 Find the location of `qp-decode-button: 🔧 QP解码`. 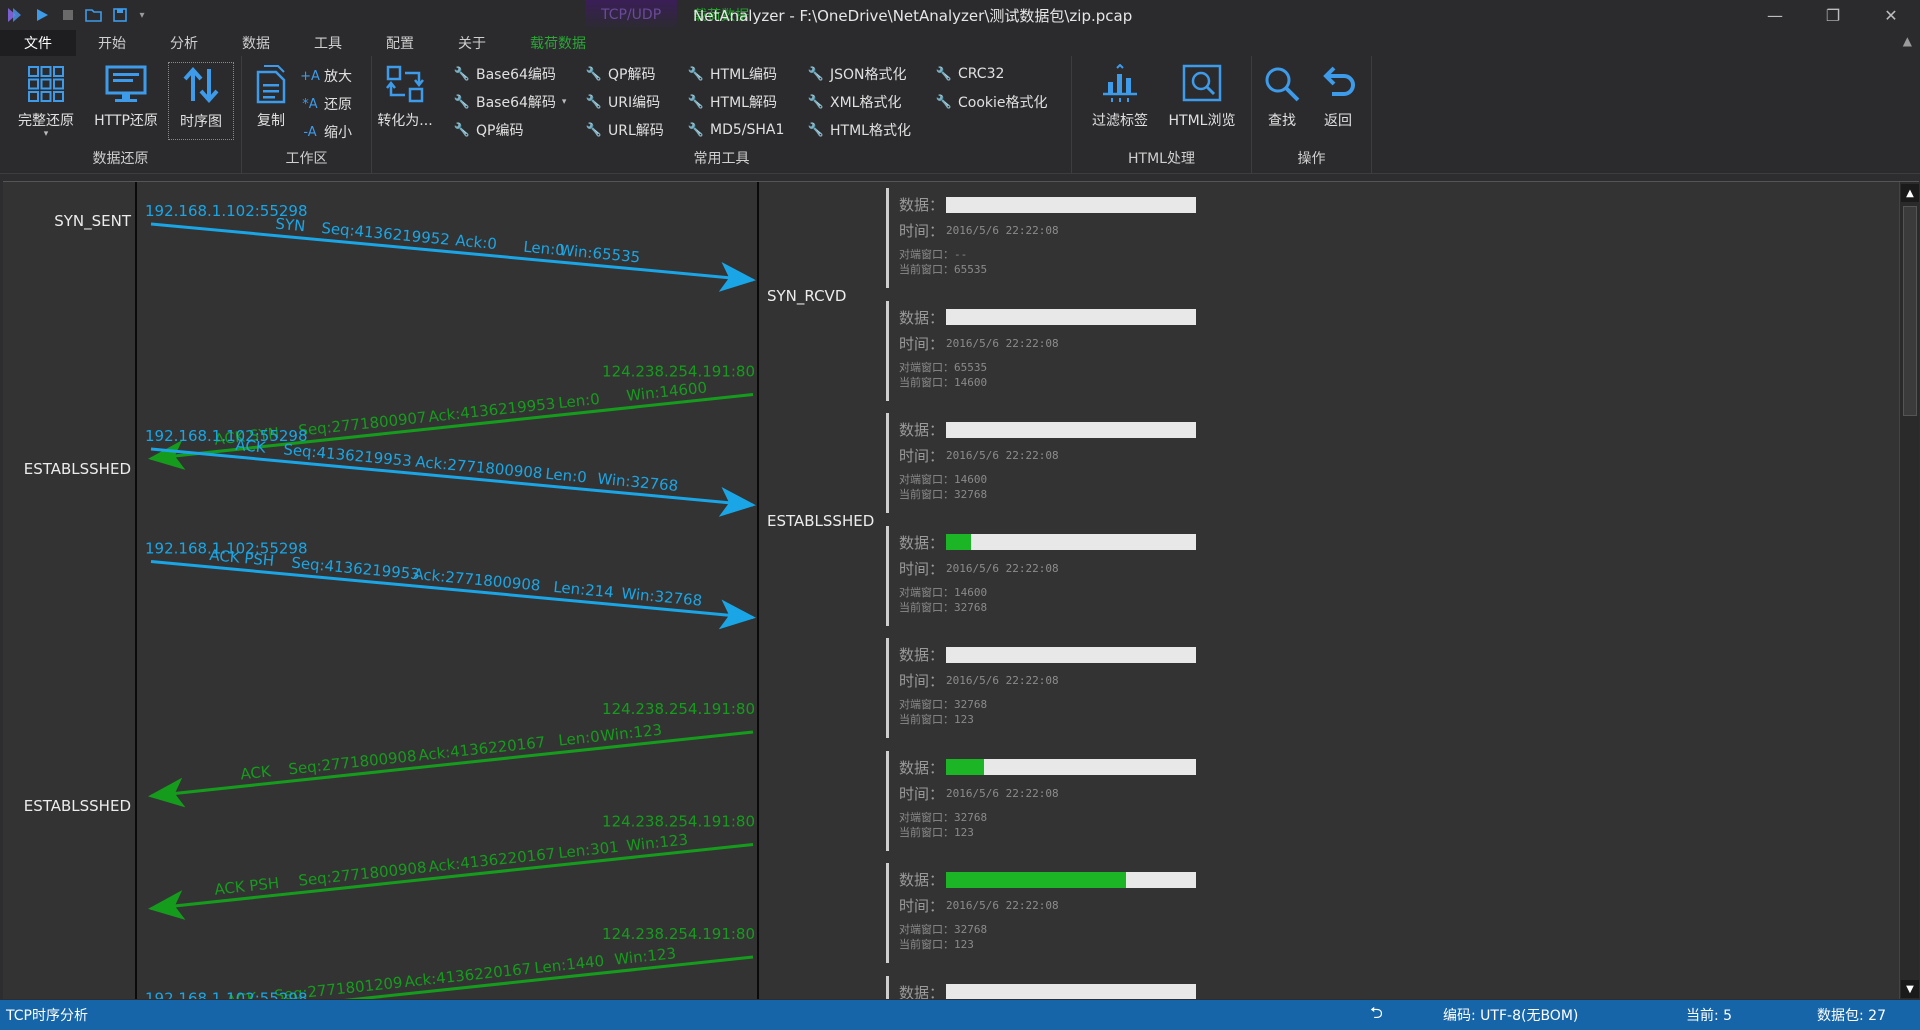

qp-decode-button: 🔧 QP解码 is located at coordinates (621, 74).